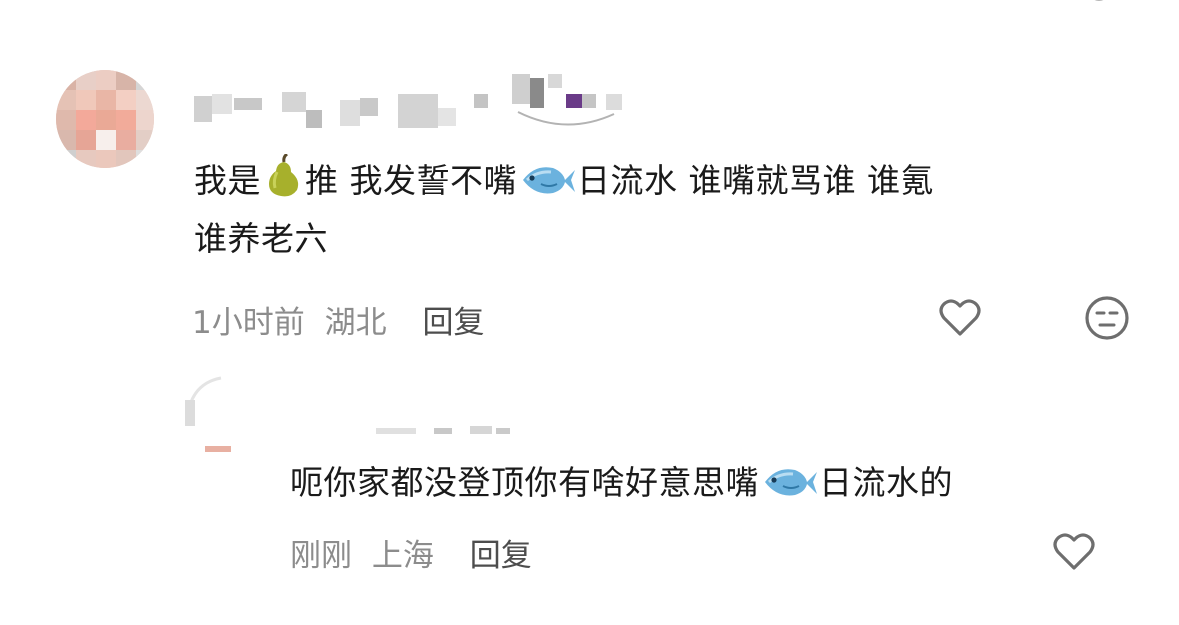 The width and height of the screenshot is (1179, 625). What do you see at coordinates (453, 323) in the screenshot?
I see `reply-button: 回复` at bounding box center [453, 323].